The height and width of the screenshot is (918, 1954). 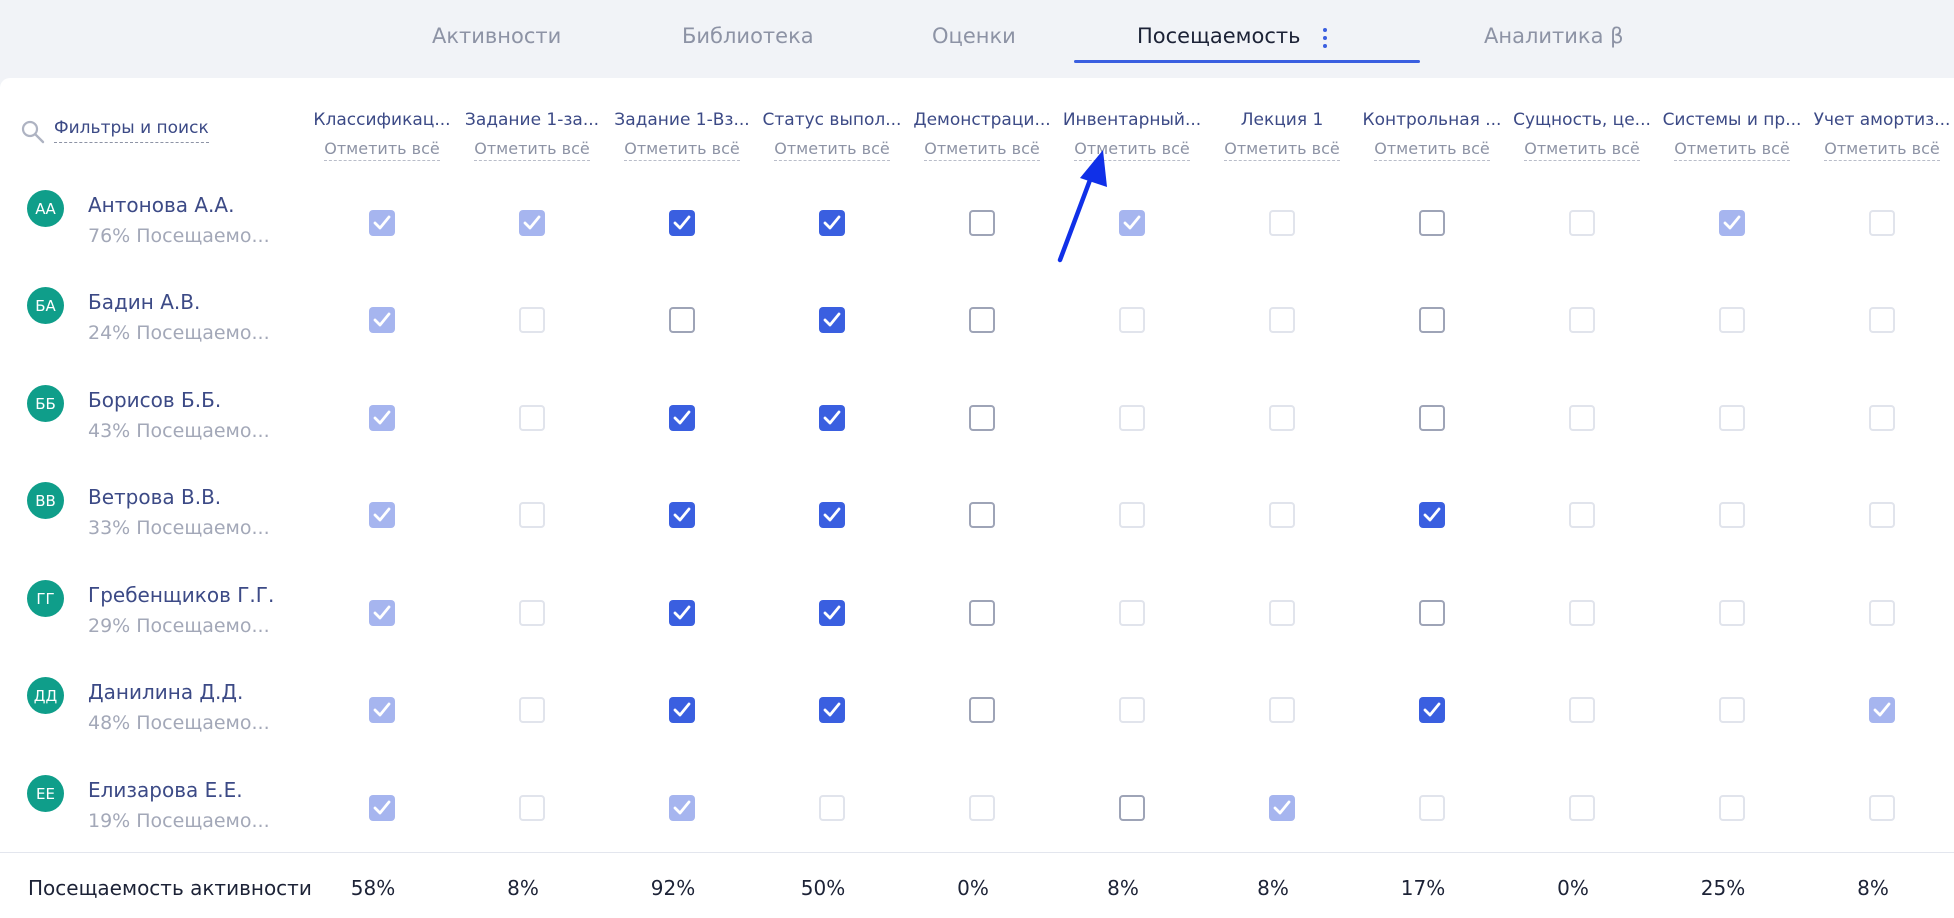 I want to click on tab-analytics: Аналитика β, so click(x=1554, y=36).